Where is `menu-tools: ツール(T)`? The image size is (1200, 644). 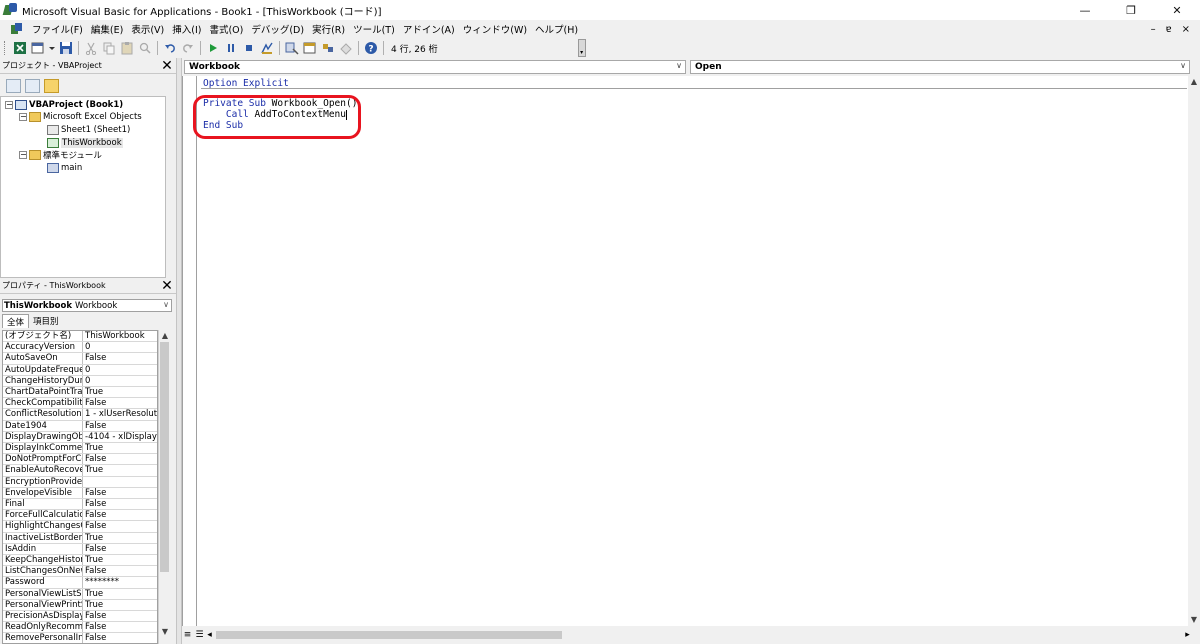
menu-tools: ツール(T) is located at coordinates (374, 29).